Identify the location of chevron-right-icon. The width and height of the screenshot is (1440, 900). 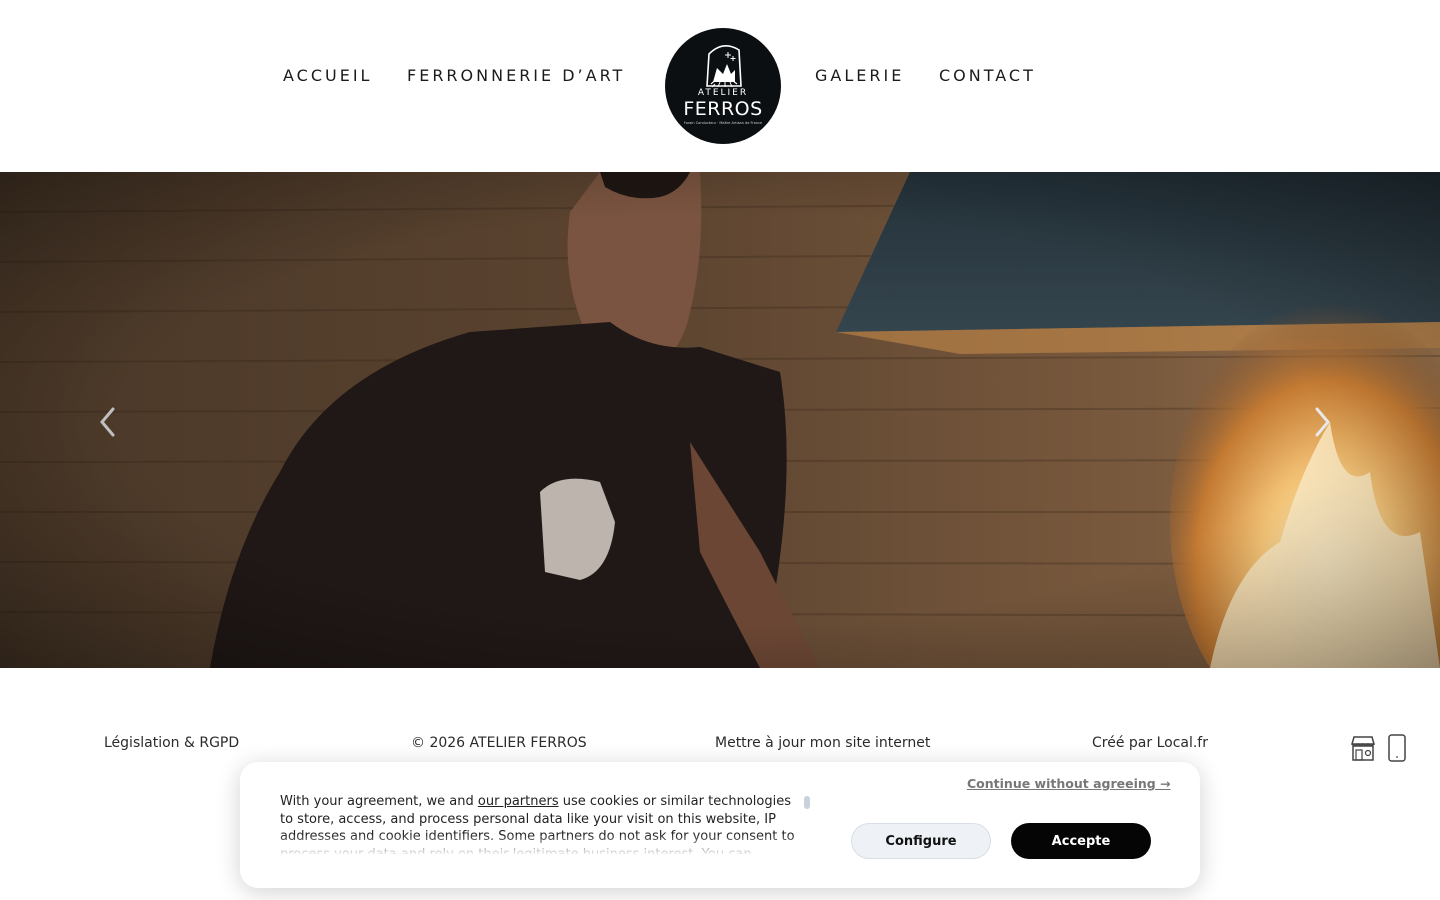
(1322, 422).